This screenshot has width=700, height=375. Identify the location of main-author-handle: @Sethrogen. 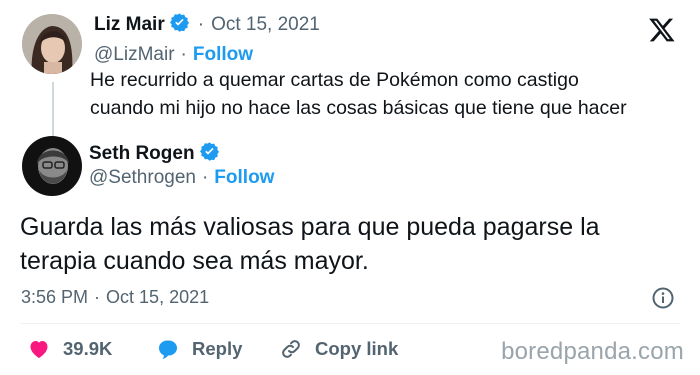
(142, 178).